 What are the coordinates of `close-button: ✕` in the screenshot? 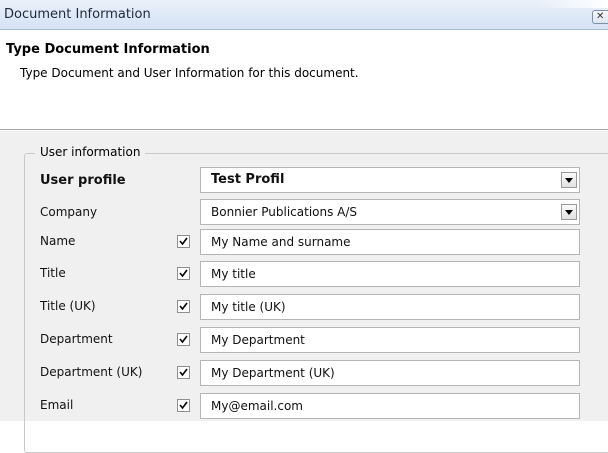 It's located at (600, 17).